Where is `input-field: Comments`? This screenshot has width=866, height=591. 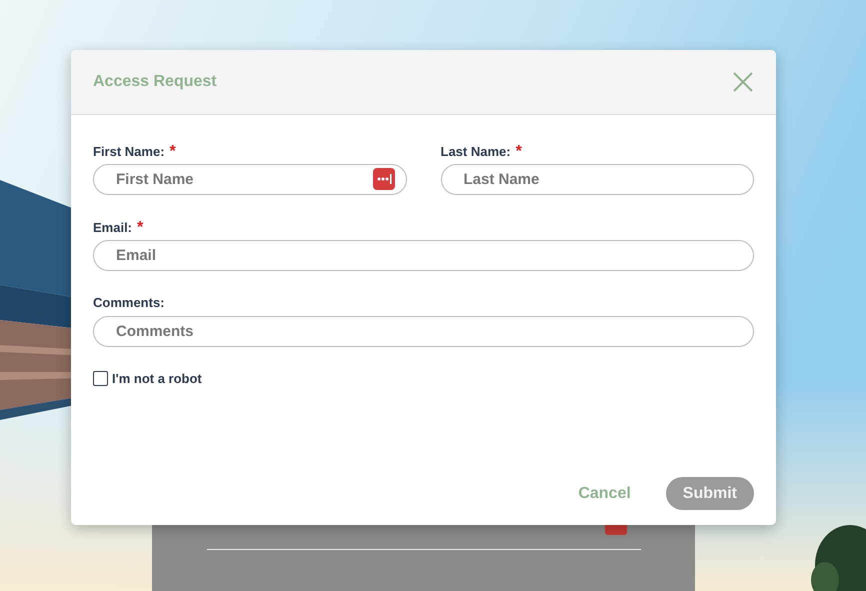 input-field: Comments is located at coordinates (423, 331).